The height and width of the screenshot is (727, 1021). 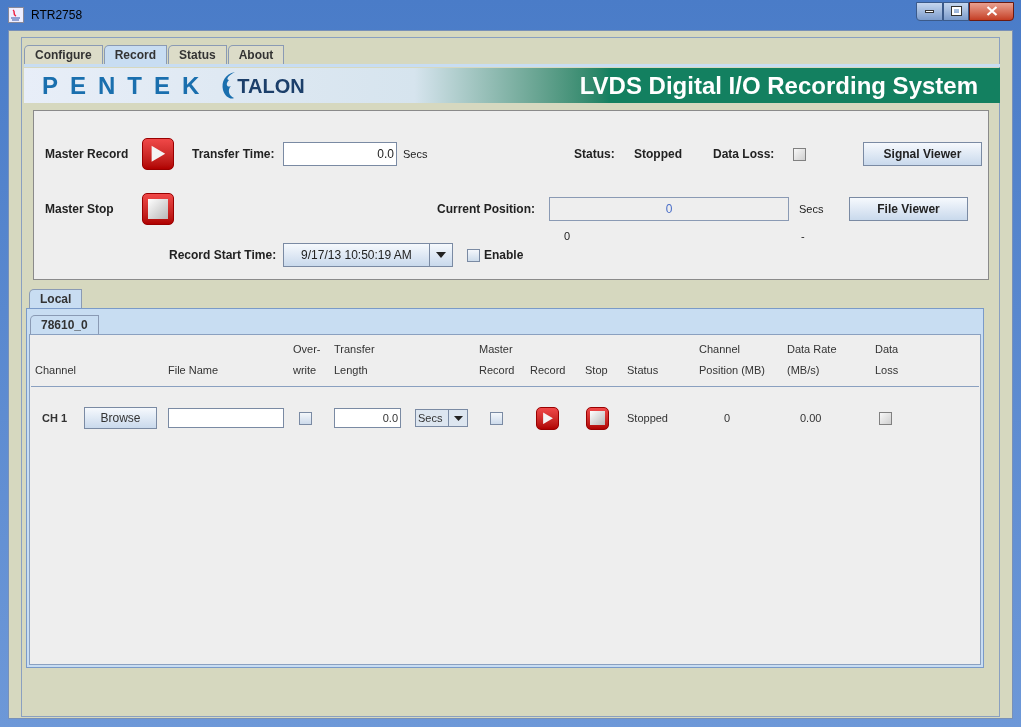 I want to click on maximize-button, so click(x=956, y=11).